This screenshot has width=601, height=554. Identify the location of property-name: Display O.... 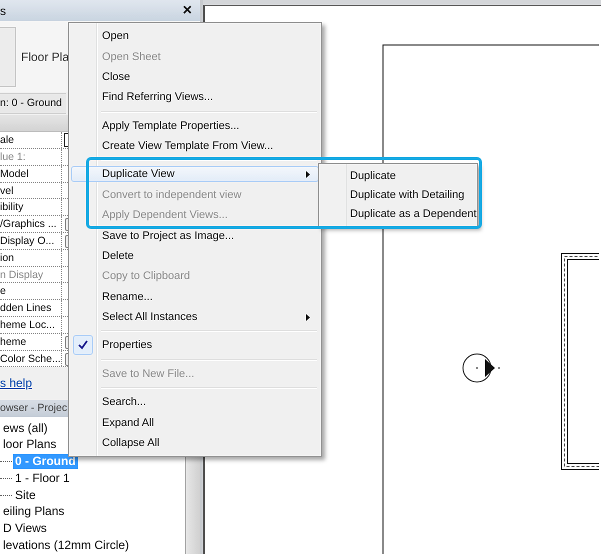
(31, 241).